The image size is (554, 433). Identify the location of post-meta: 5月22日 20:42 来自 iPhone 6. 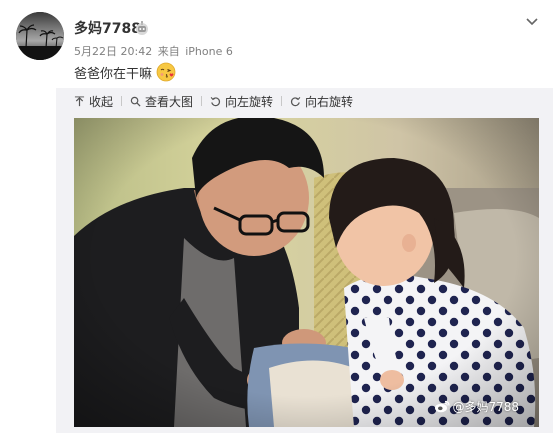
(153, 51).